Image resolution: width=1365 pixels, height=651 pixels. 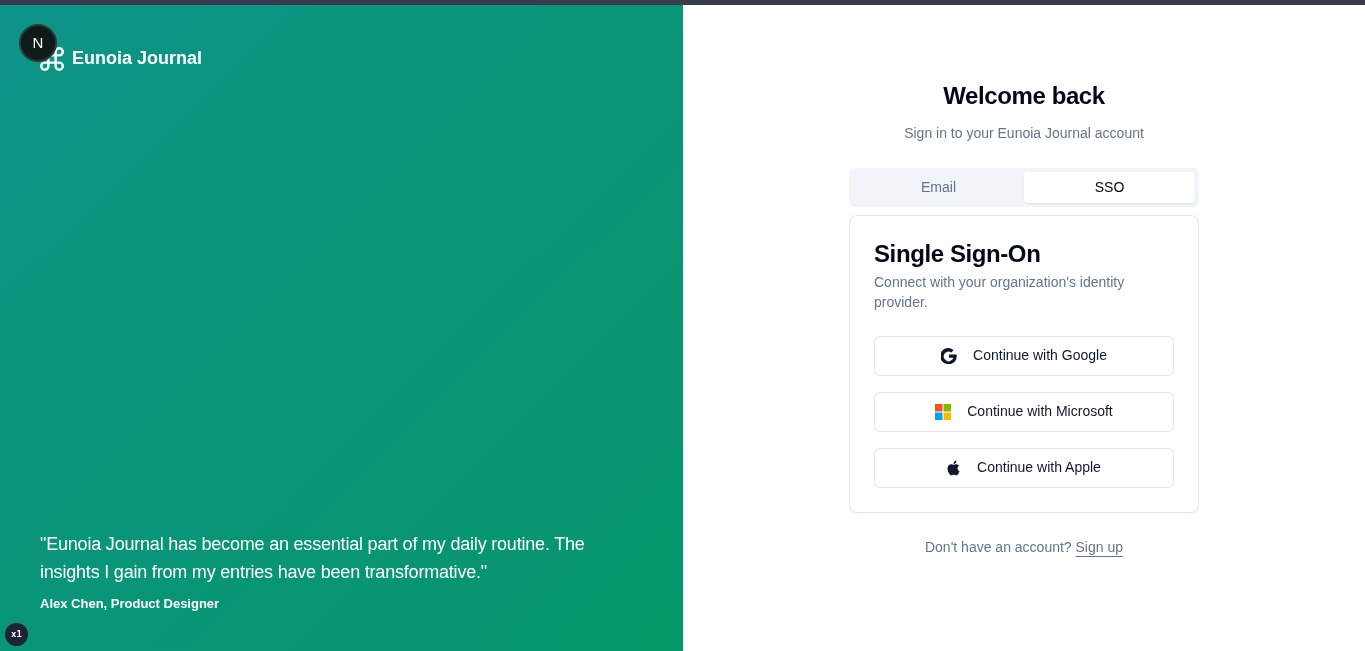 What do you see at coordinates (130, 603) in the screenshot?
I see `testimonial-author: Alex Chen, Product Designer` at bounding box center [130, 603].